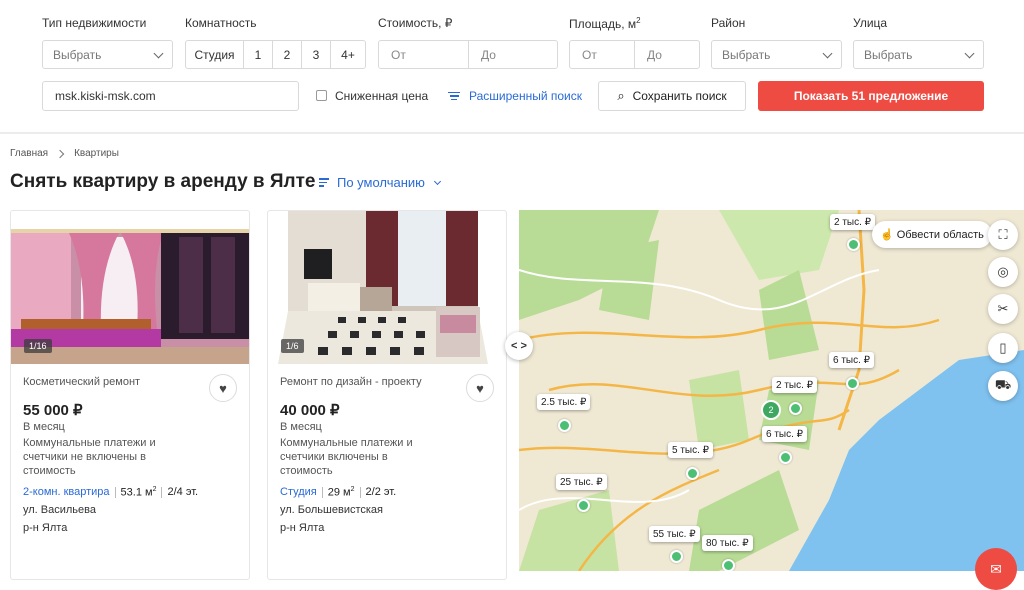  I want to click on locate-button: ◎, so click(1003, 272).